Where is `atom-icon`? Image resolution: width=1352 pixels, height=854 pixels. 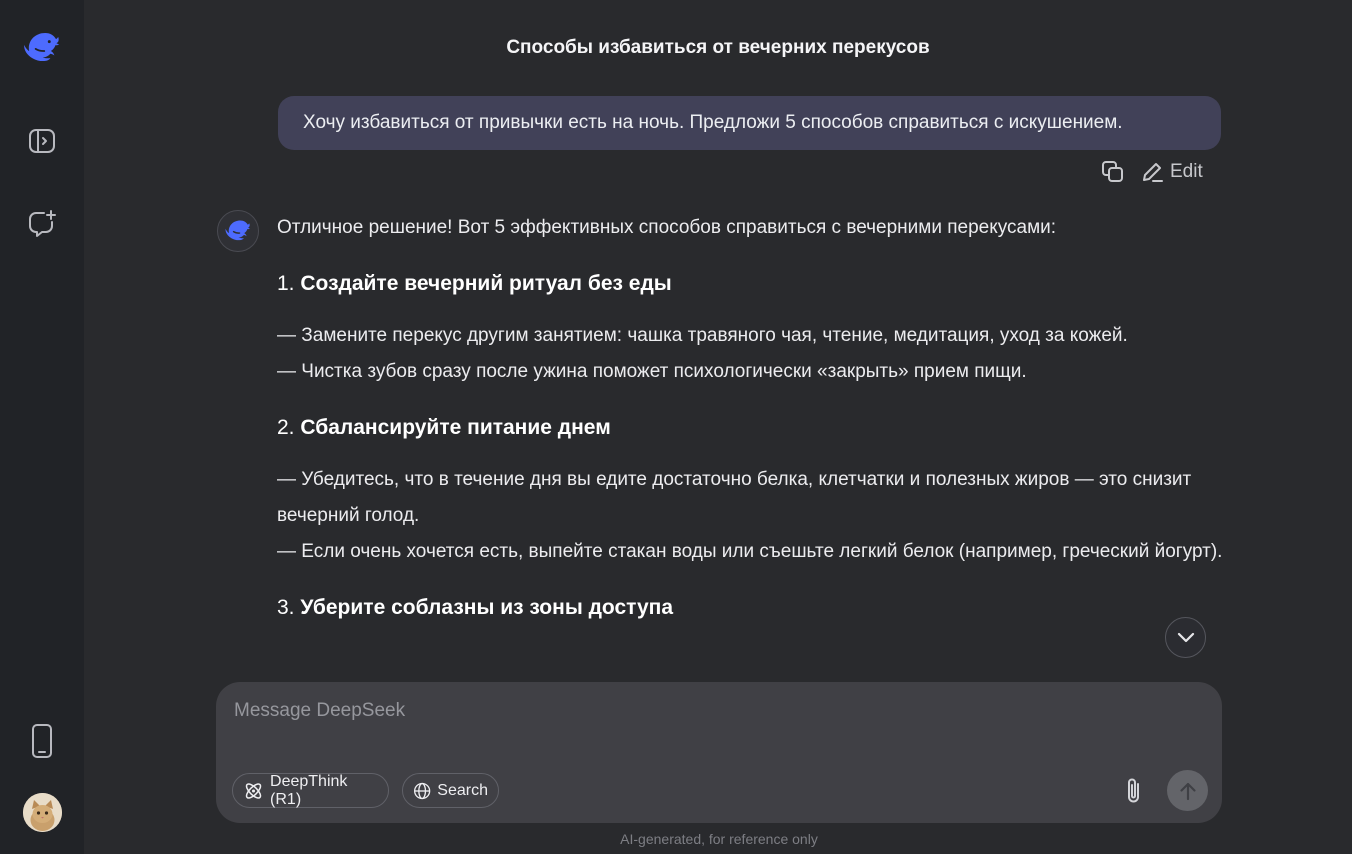
atom-icon is located at coordinates (253, 790).